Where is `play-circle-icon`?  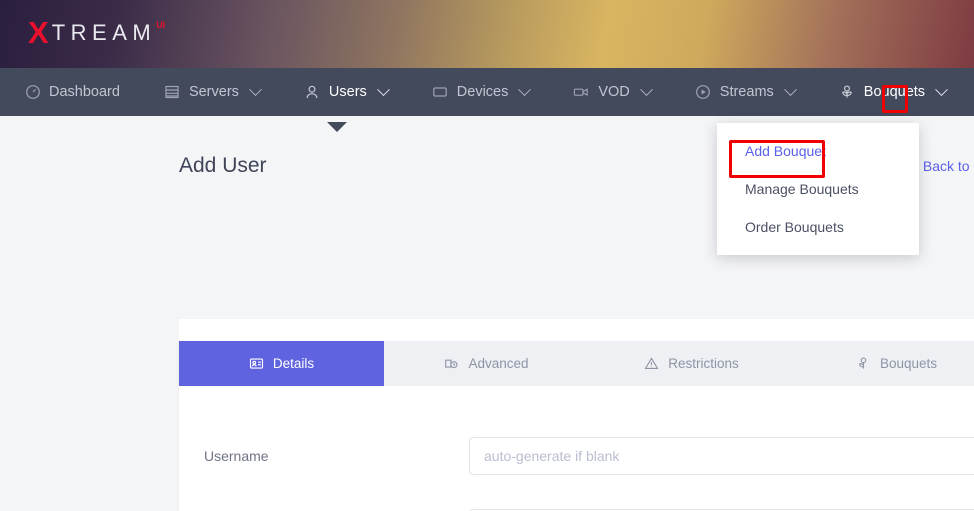 play-circle-icon is located at coordinates (703, 92).